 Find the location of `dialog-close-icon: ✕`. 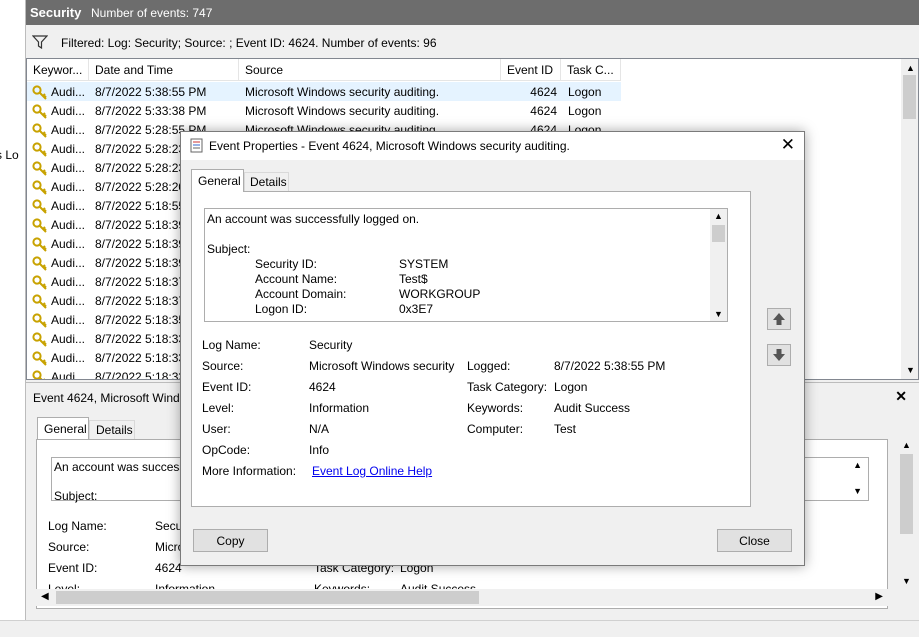

dialog-close-icon: ✕ is located at coordinates (788, 145).